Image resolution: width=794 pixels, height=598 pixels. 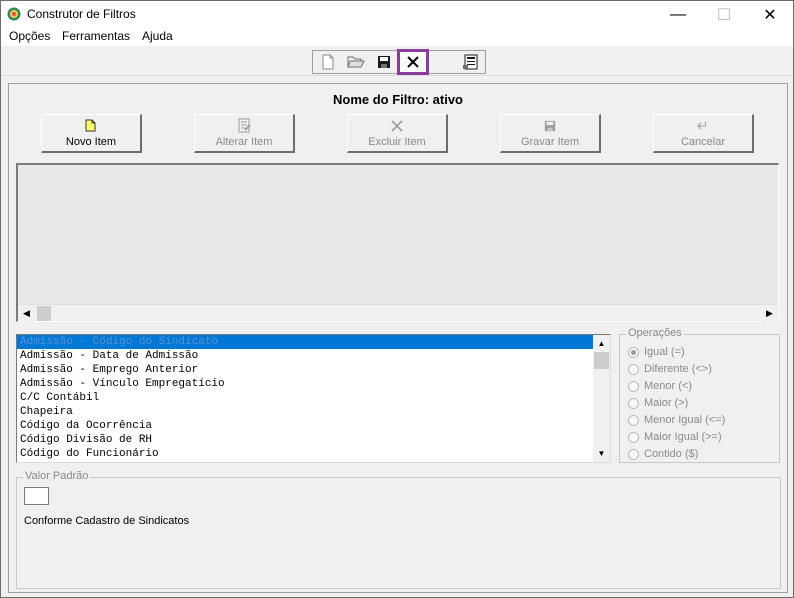 I want to click on radio-greater: Maior (>), so click(x=658, y=403).